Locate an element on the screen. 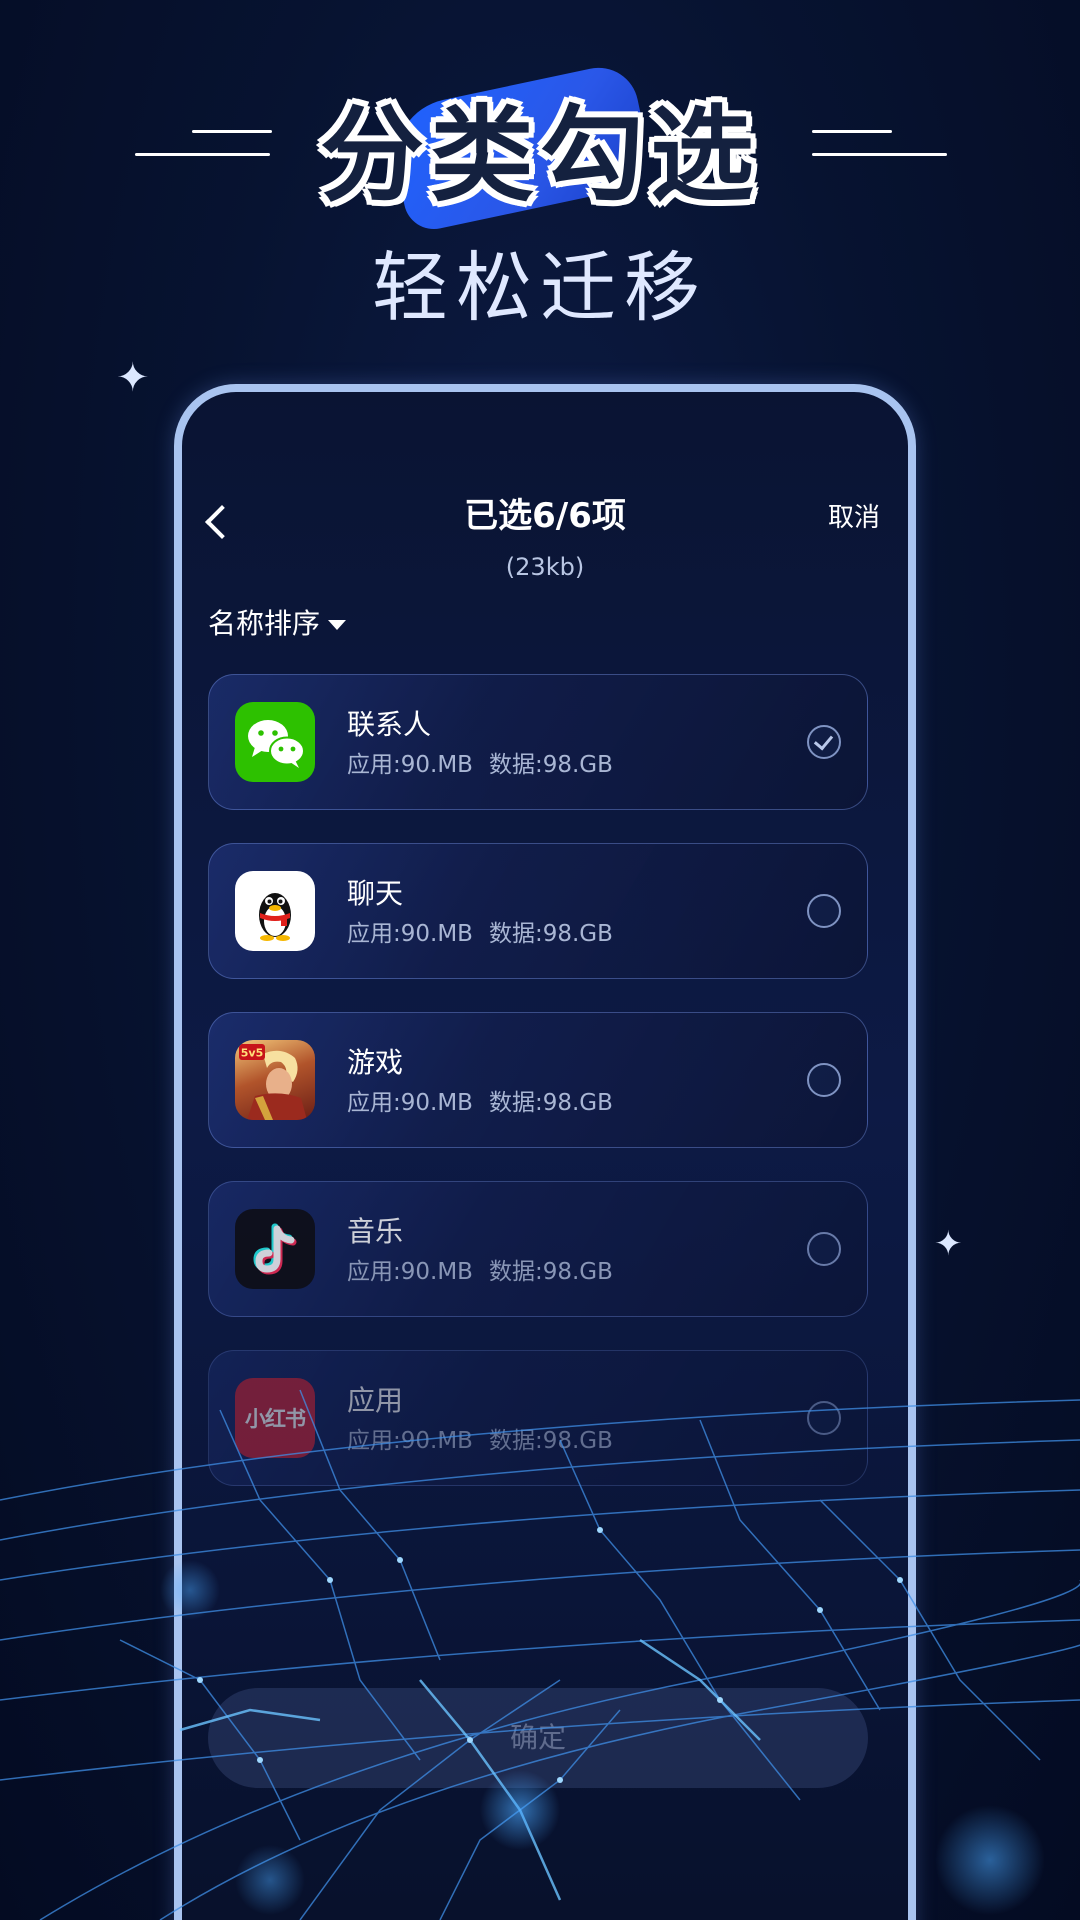 The height and width of the screenshot is (1920, 1080). app-name: 游戏 is located at coordinates (375, 1062).